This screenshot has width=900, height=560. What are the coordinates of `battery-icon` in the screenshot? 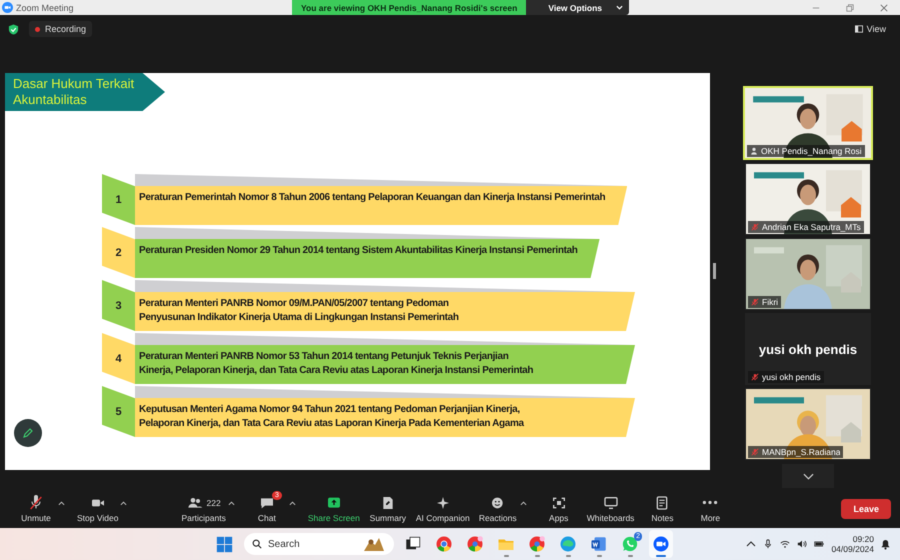 It's located at (819, 544).